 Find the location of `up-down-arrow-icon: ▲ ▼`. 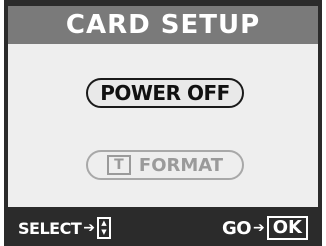

up-down-arrow-icon: ▲ ▼ is located at coordinates (103, 228).